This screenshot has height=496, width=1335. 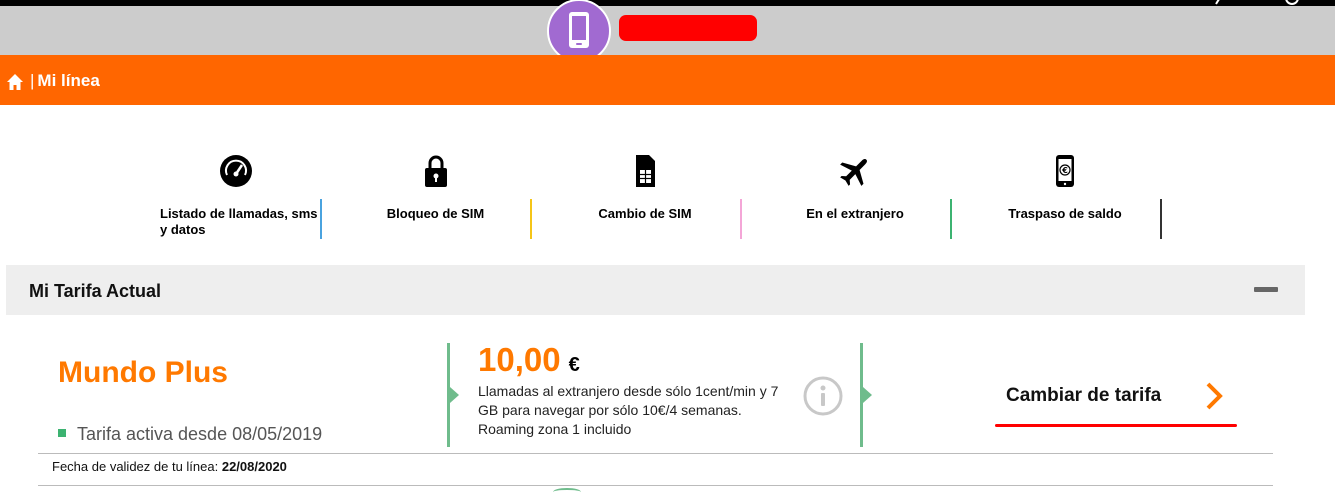 What do you see at coordinates (1266, 289) in the screenshot?
I see `collapse-icon` at bounding box center [1266, 289].